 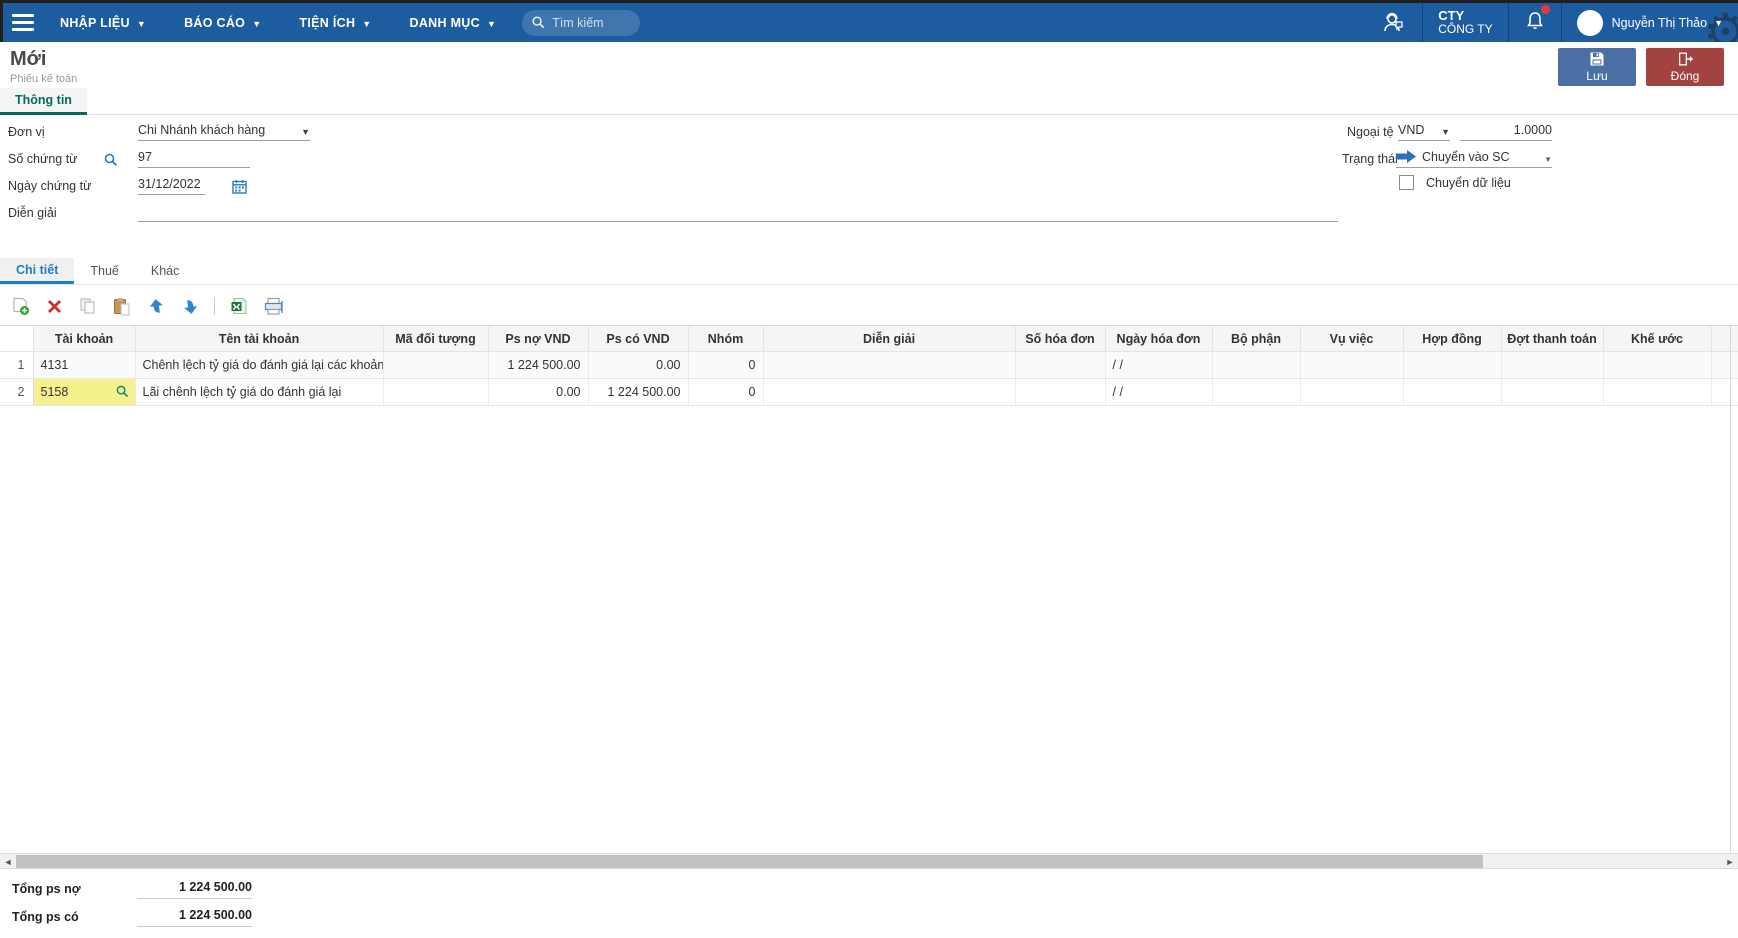 I want to click on save-button: Lưu, so click(x=1597, y=67).